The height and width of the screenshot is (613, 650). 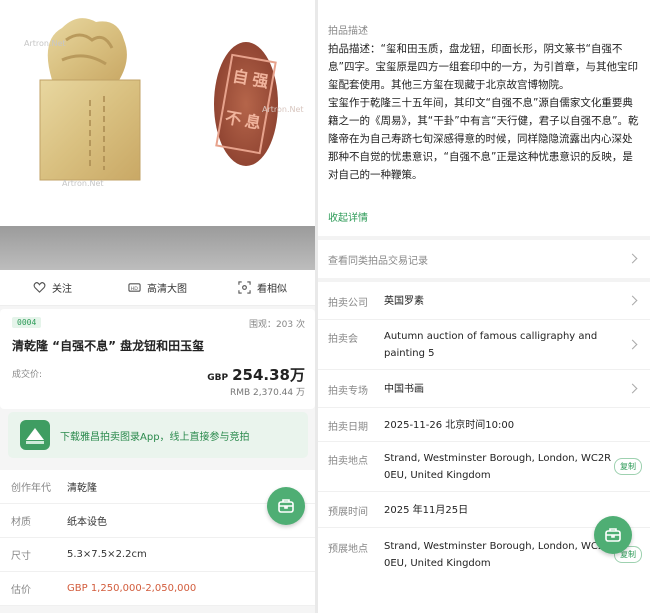 I want to click on artron-app-logo-icon, so click(x=35, y=435).